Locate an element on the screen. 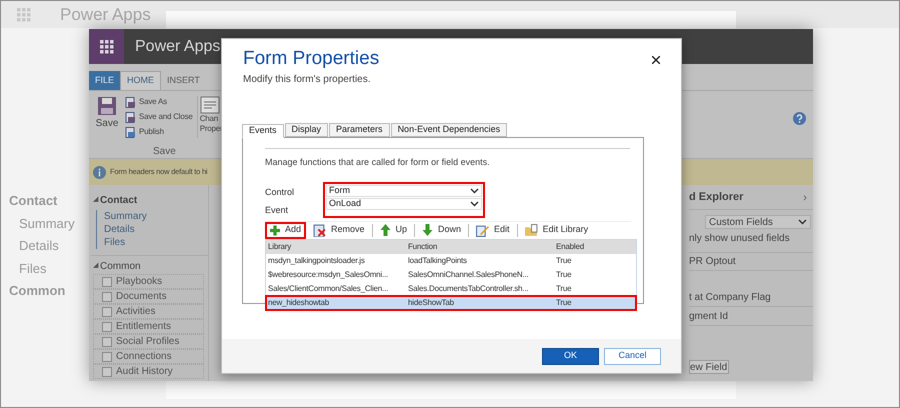 This screenshot has width=900, height=408. cancel-button: Cancel is located at coordinates (632, 356).